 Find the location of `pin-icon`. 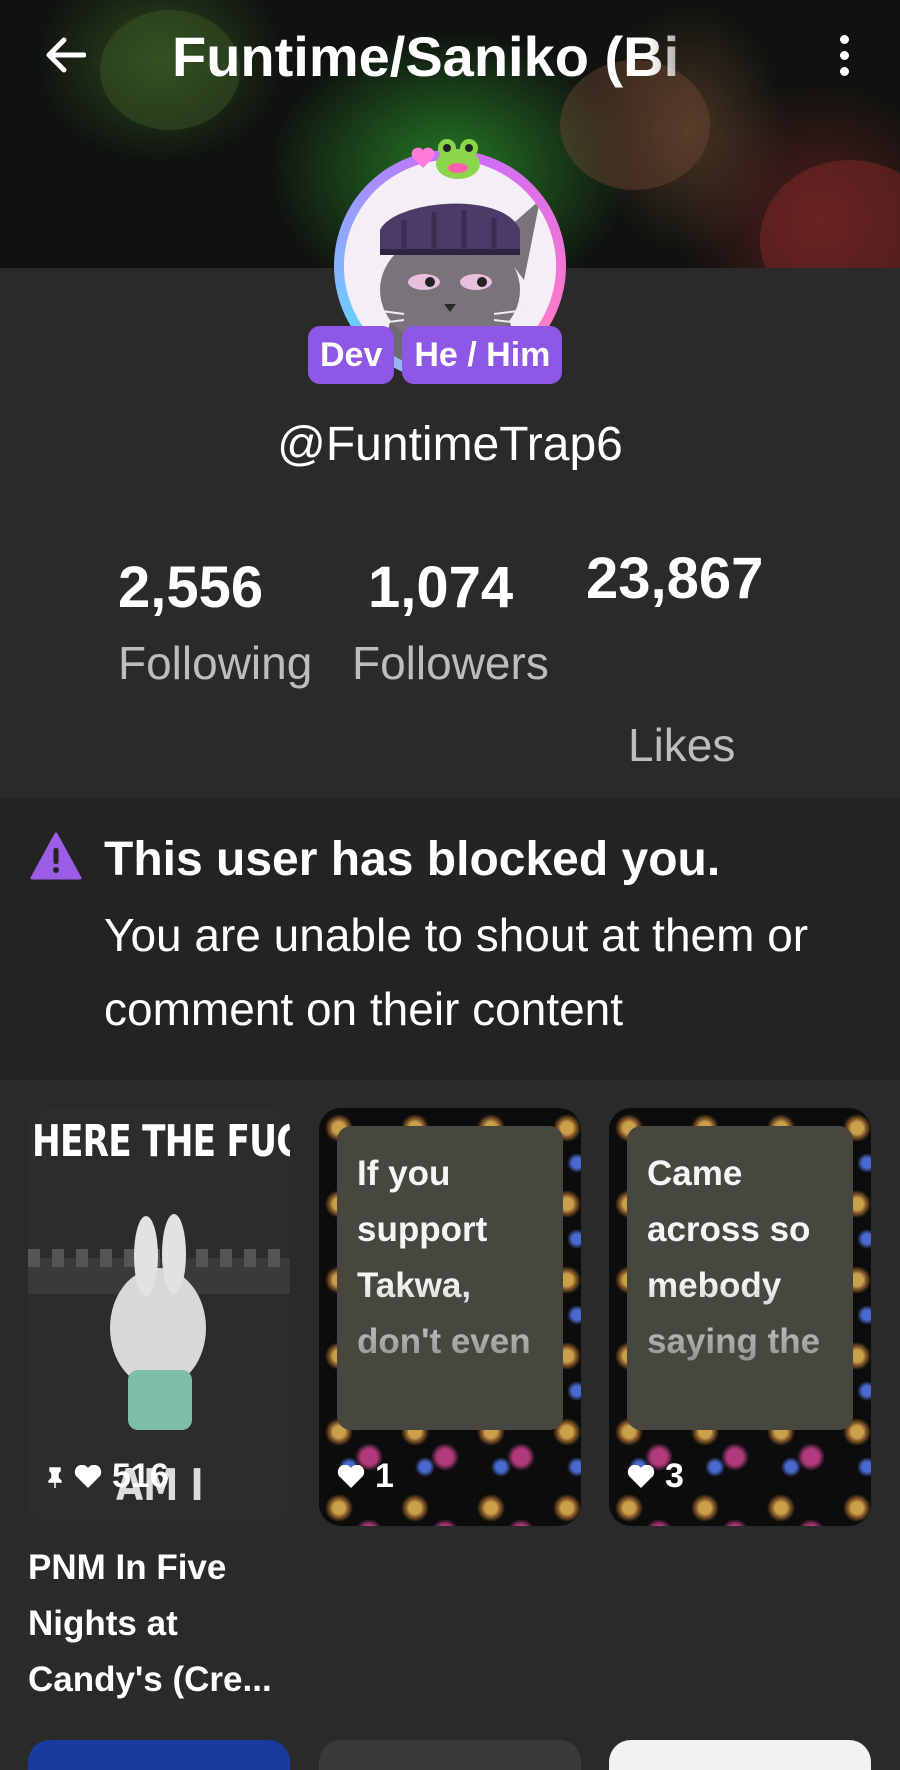

pin-icon is located at coordinates (55, 1477).